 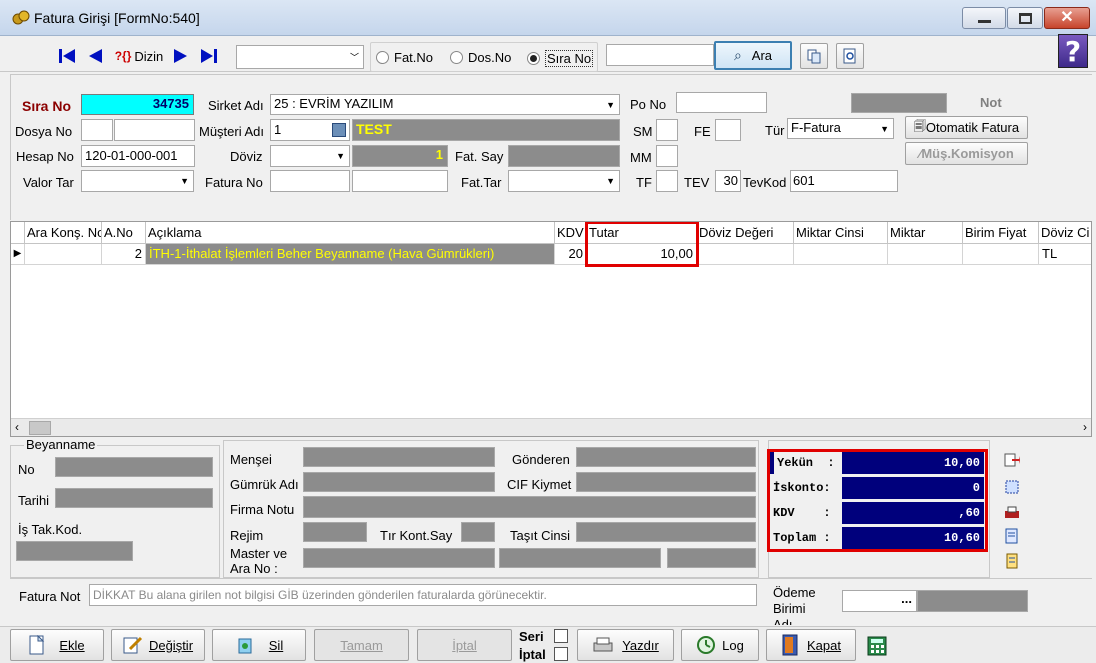 I want to click on tev-input: 30, so click(x=728, y=181).